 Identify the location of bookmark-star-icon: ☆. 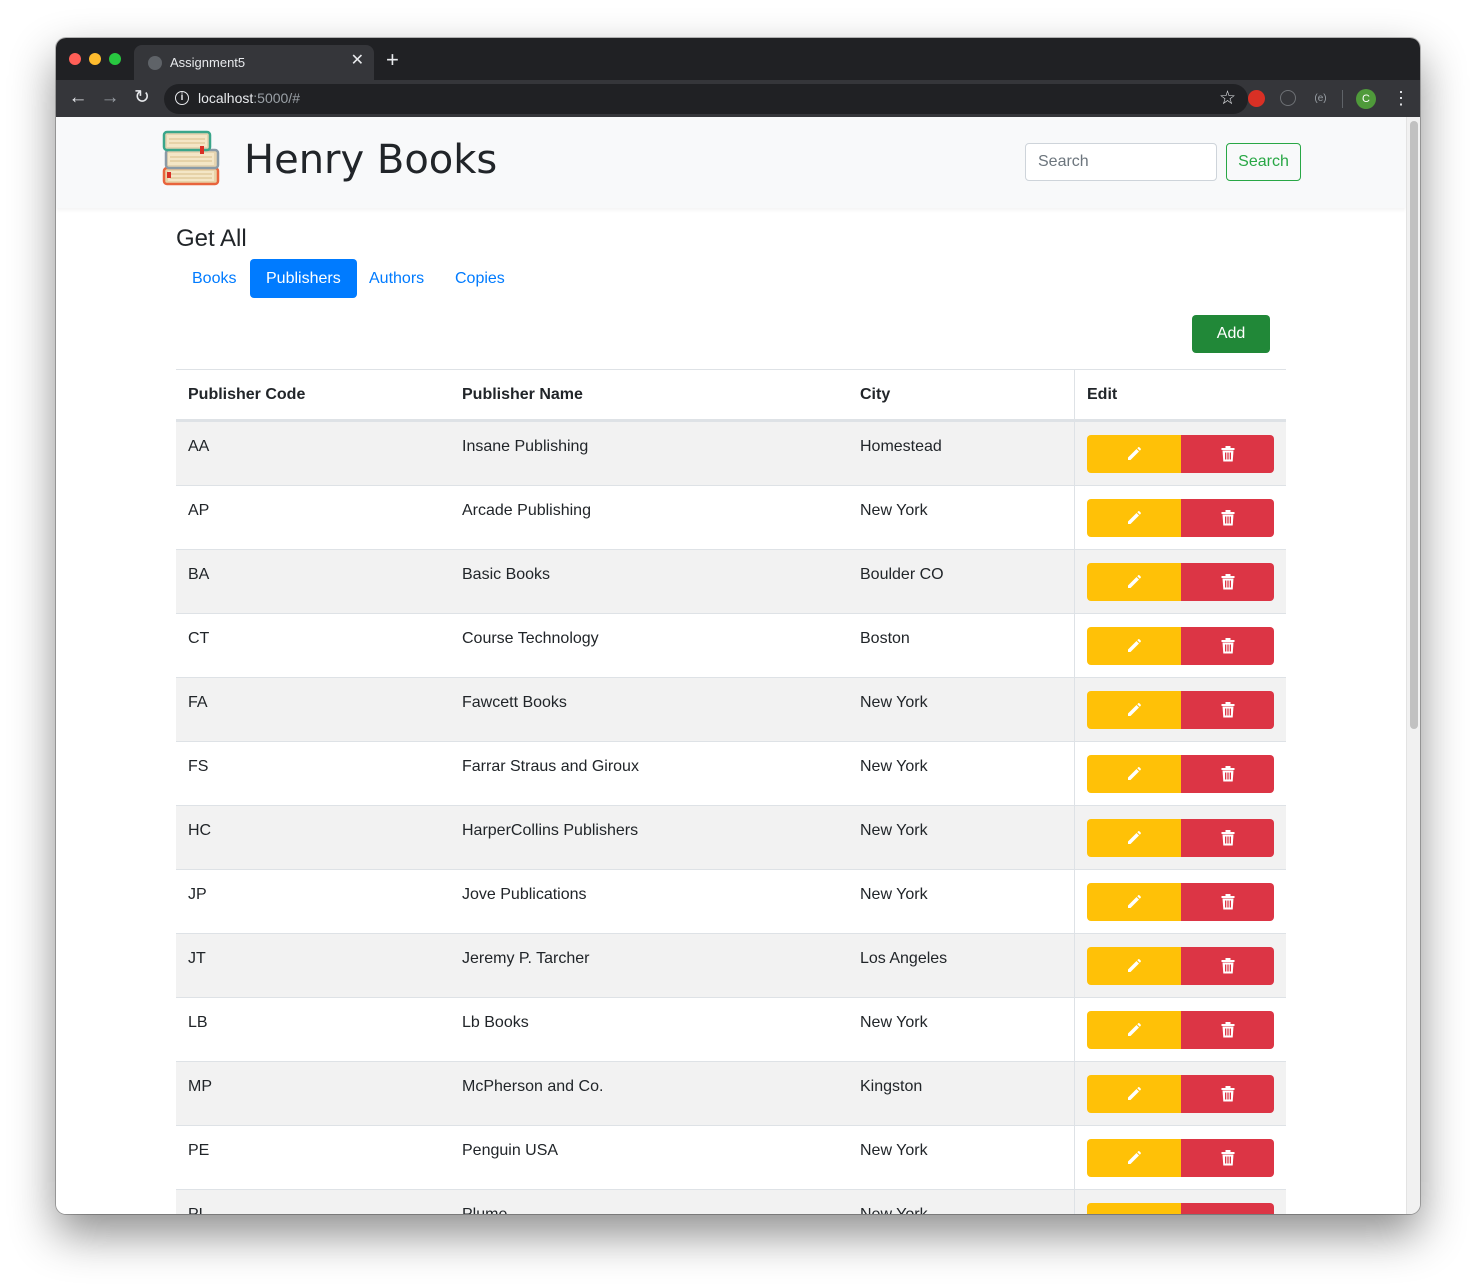
(1227, 98).